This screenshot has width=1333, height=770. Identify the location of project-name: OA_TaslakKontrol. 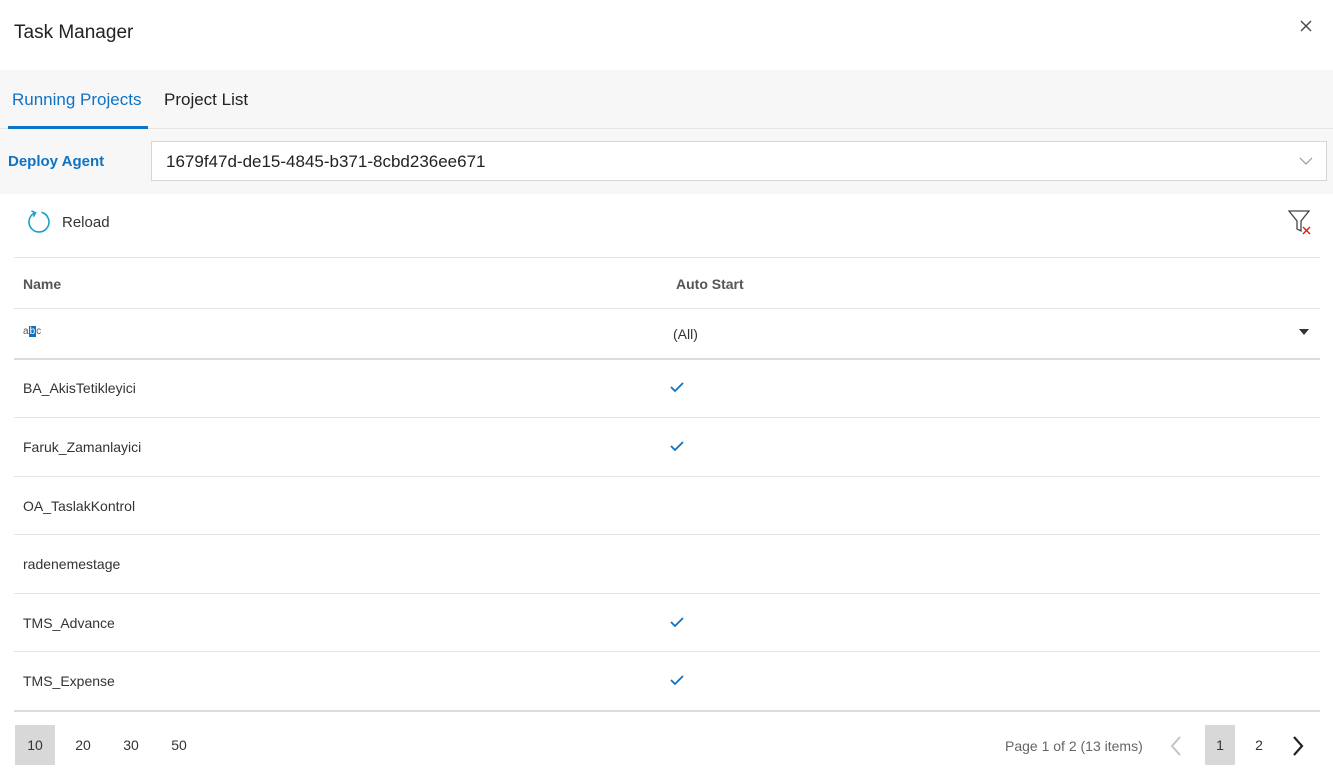
(79, 506).